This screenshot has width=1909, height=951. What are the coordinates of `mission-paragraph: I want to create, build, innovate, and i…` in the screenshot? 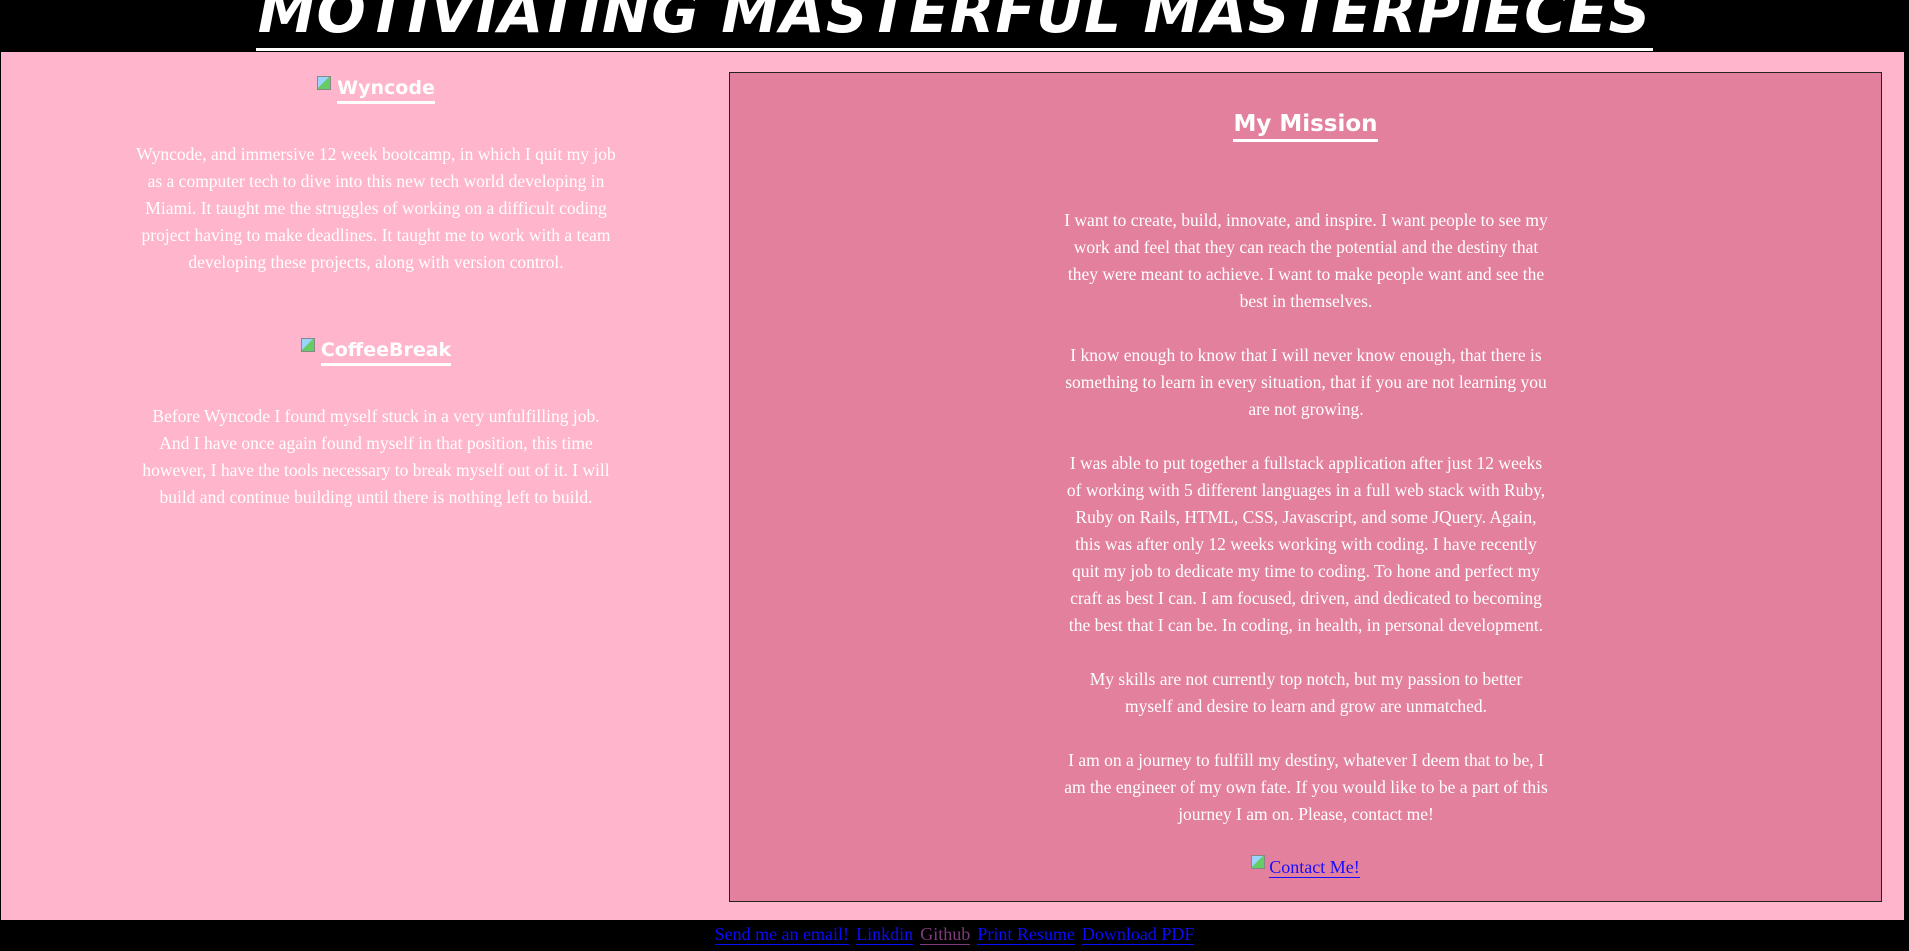 It's located at (1306, 260).